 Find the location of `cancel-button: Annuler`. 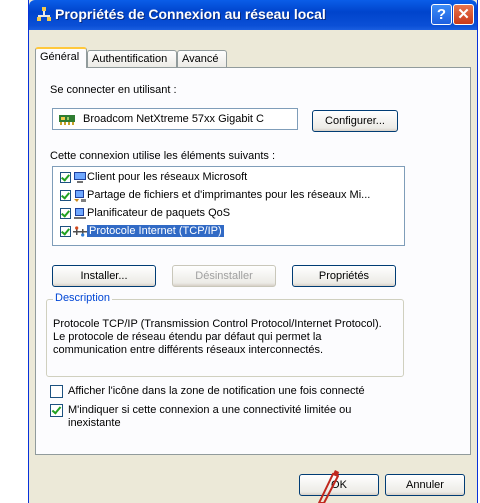

cancel-button: Annuler is located at coordinates (425, 485).